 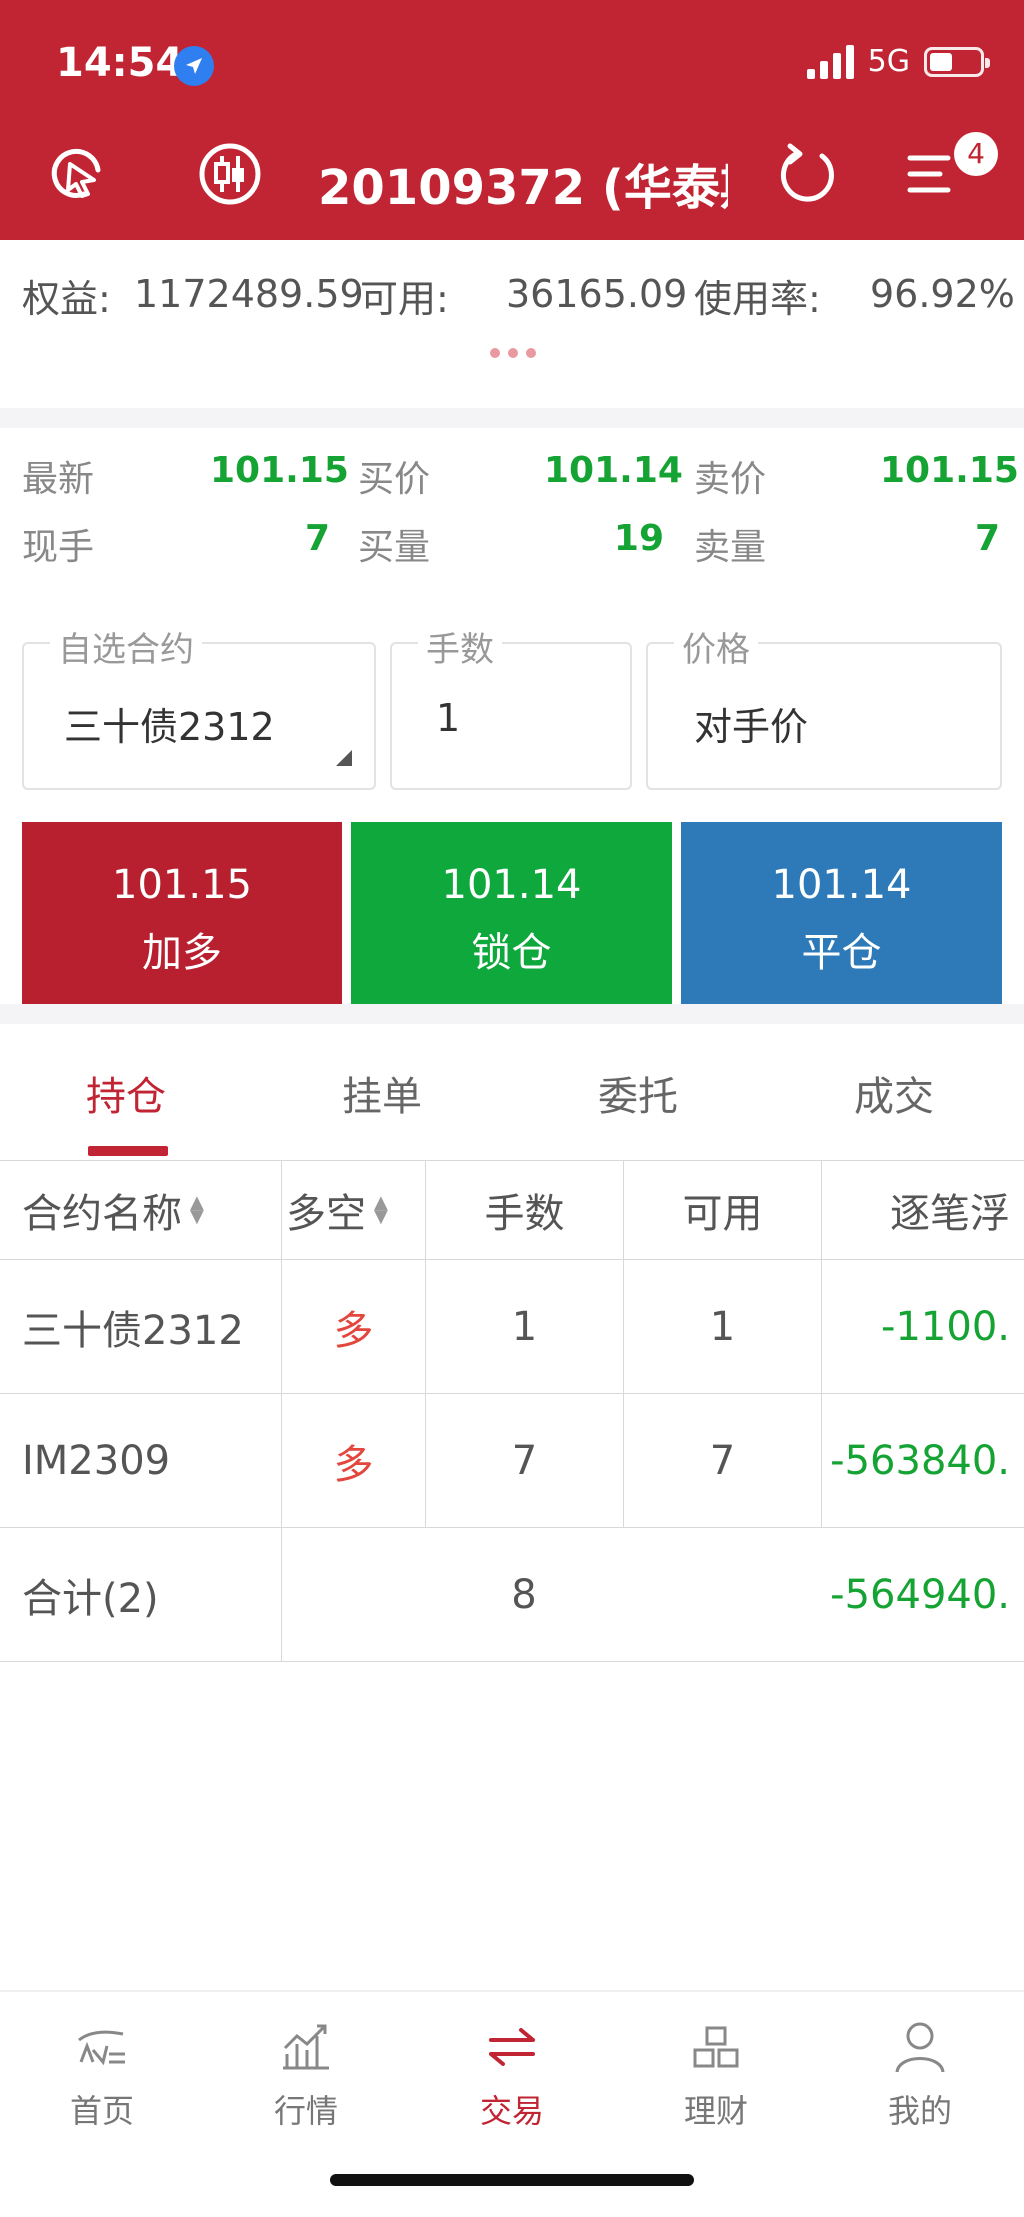 I want to click on latest-label: 最新, so click(x=58, y=479).